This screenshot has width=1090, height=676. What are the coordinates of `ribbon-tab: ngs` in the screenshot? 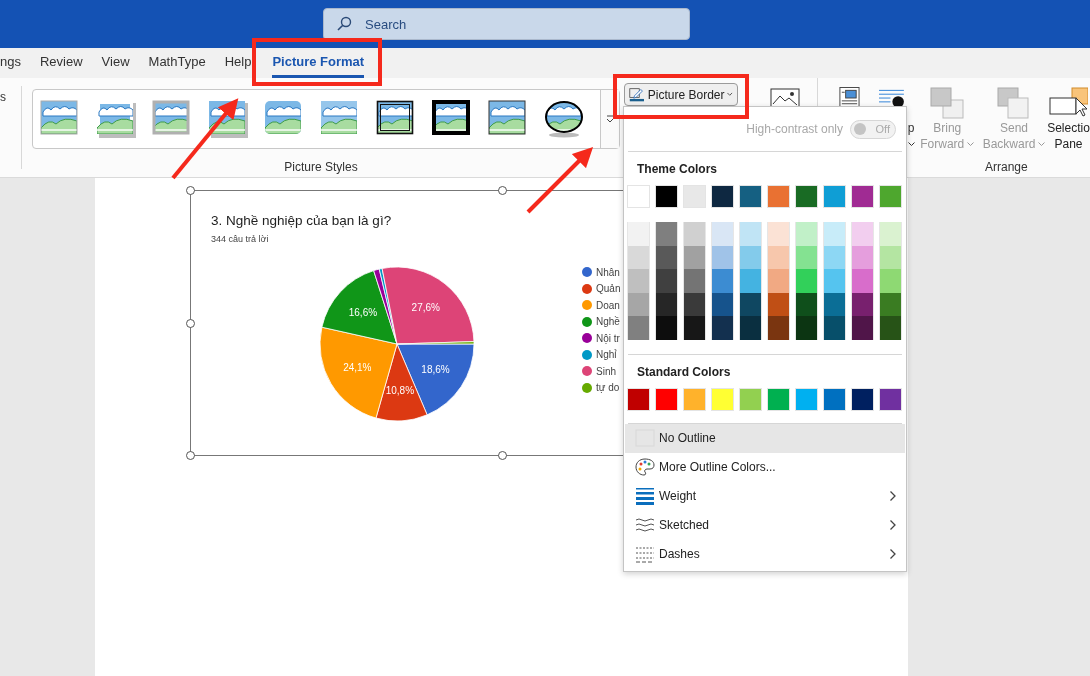 It's located at (10, 66).